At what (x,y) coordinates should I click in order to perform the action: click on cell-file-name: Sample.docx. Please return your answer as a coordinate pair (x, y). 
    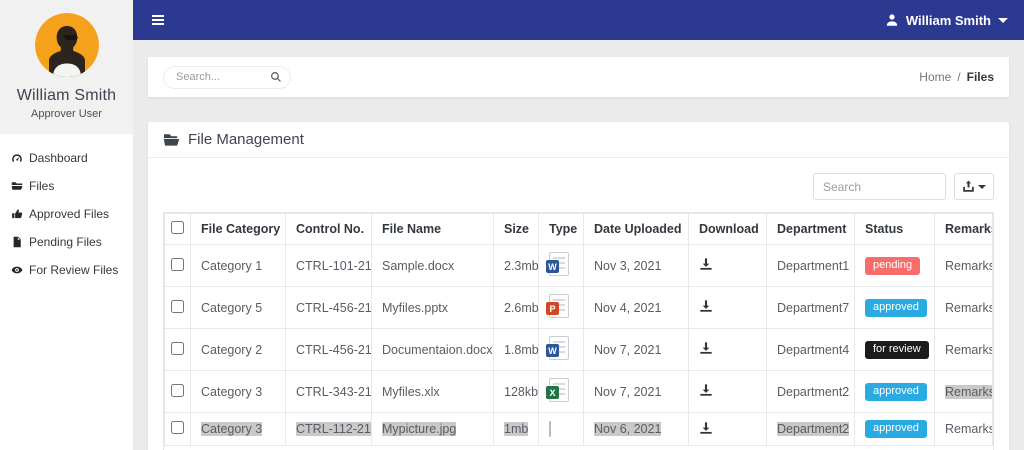
    Looking at the image, I should click on (432, 265).